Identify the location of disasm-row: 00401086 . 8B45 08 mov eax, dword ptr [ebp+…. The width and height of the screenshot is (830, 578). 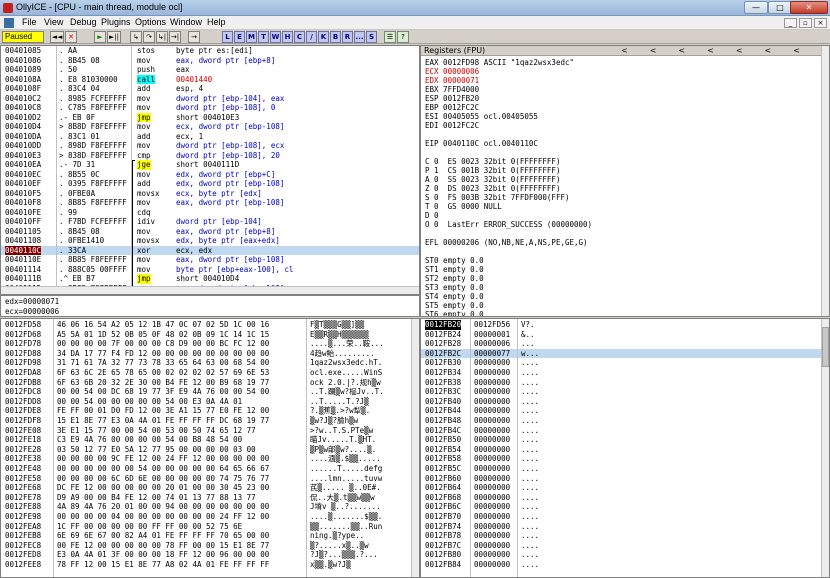
(210, 61).